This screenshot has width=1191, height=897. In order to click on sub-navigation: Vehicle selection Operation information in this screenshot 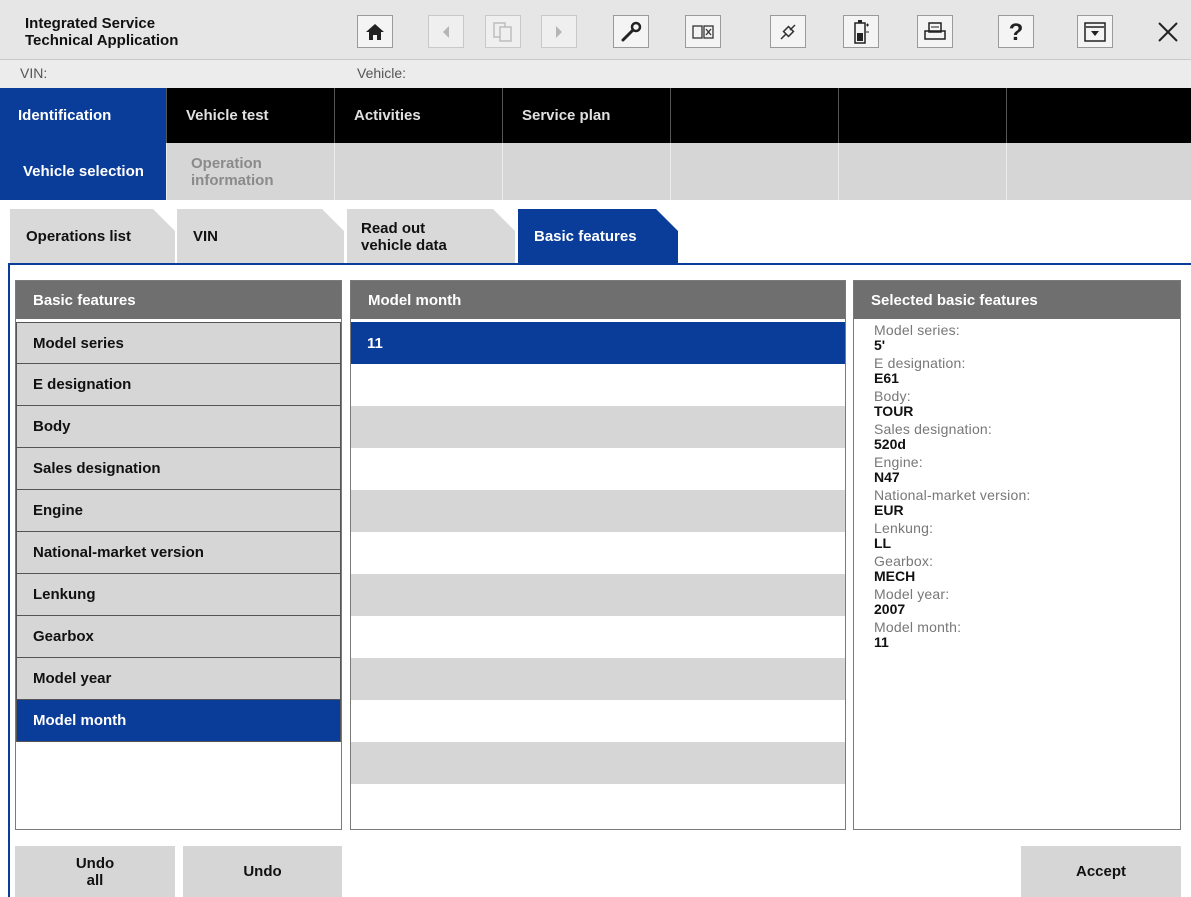, I will do `click(595, 171)`.